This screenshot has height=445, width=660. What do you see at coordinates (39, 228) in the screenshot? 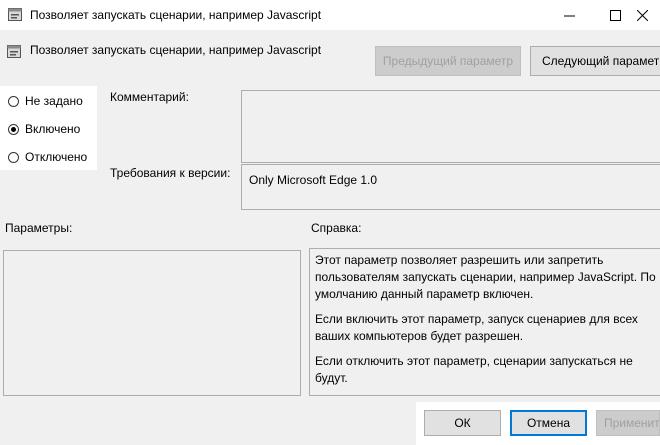
I see `options-label: Параметры:` at bounding box center [39, 228].